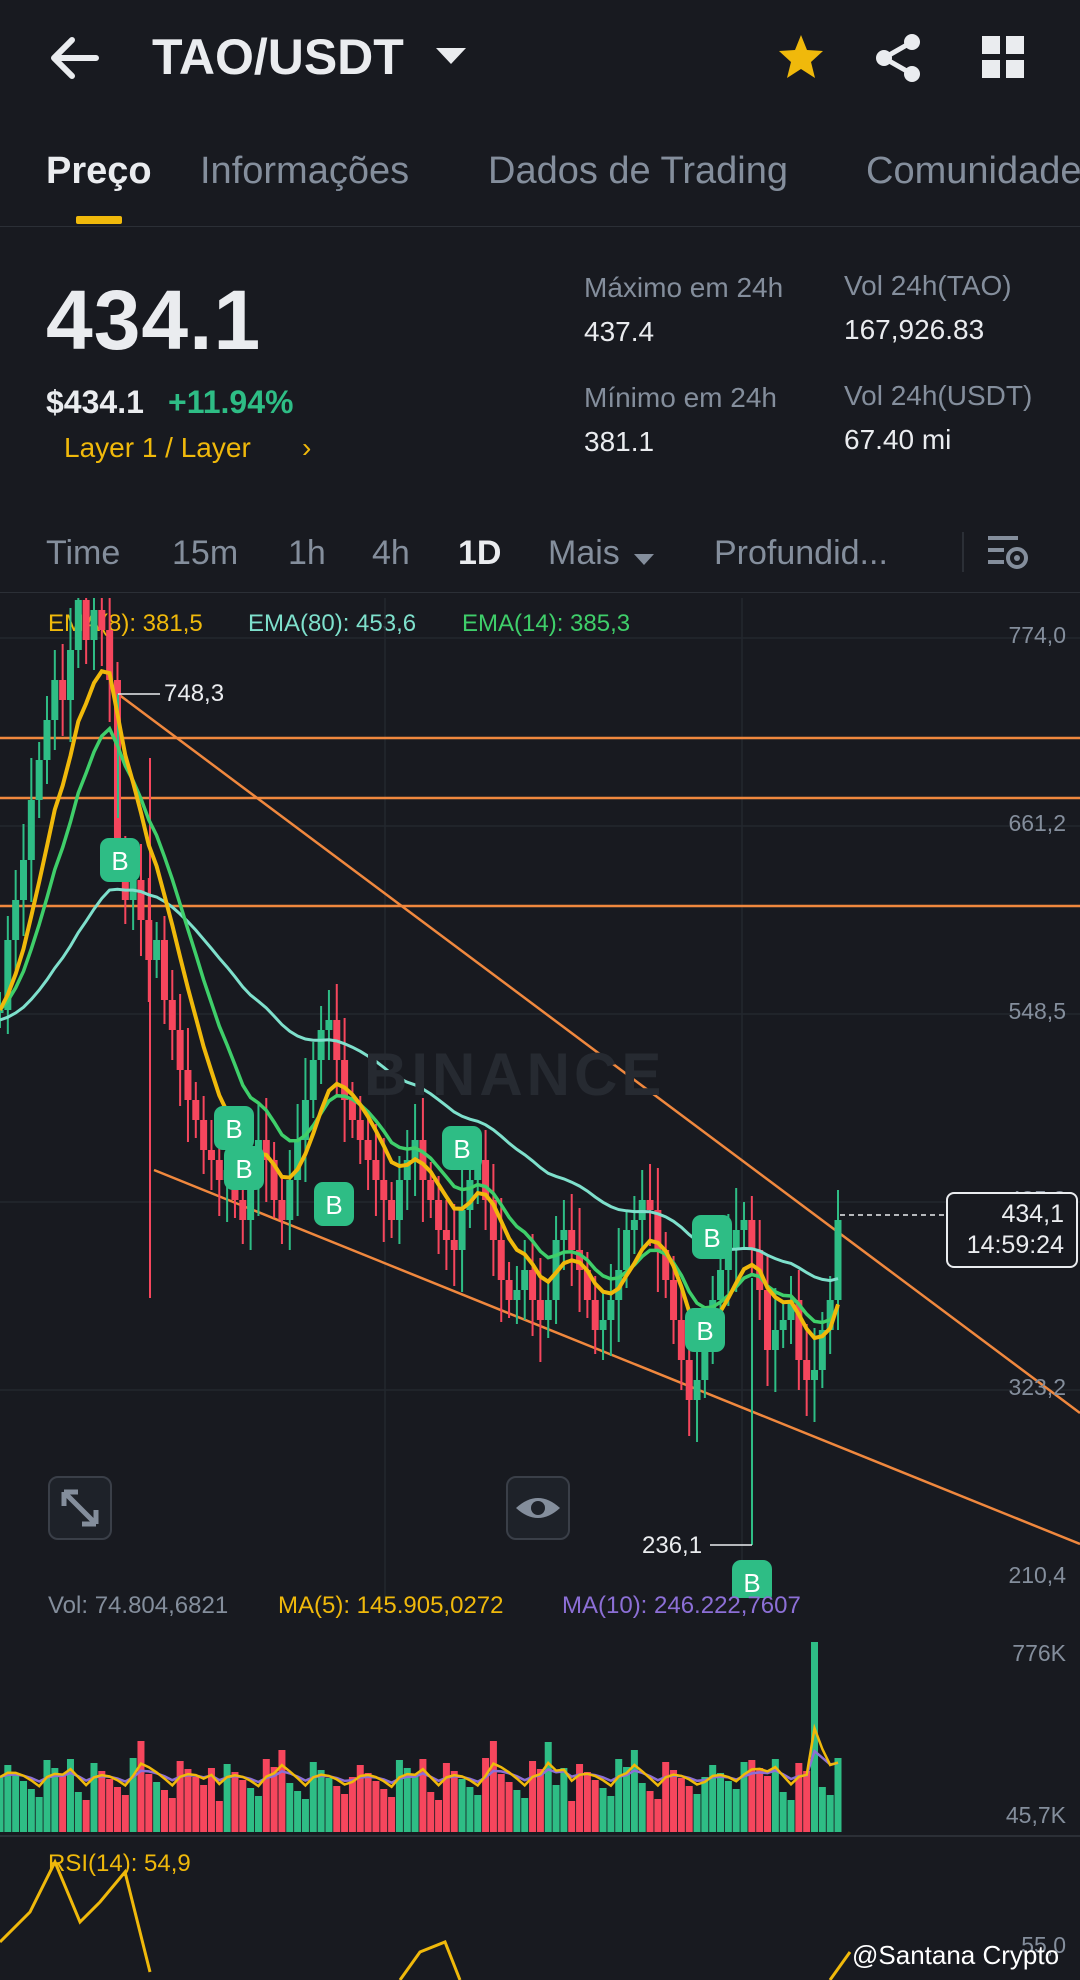  What do you see at coordinates (619, 331) in the screenshot?
I see `high-24h-value: 437.4` at bounding box center [619, 331].